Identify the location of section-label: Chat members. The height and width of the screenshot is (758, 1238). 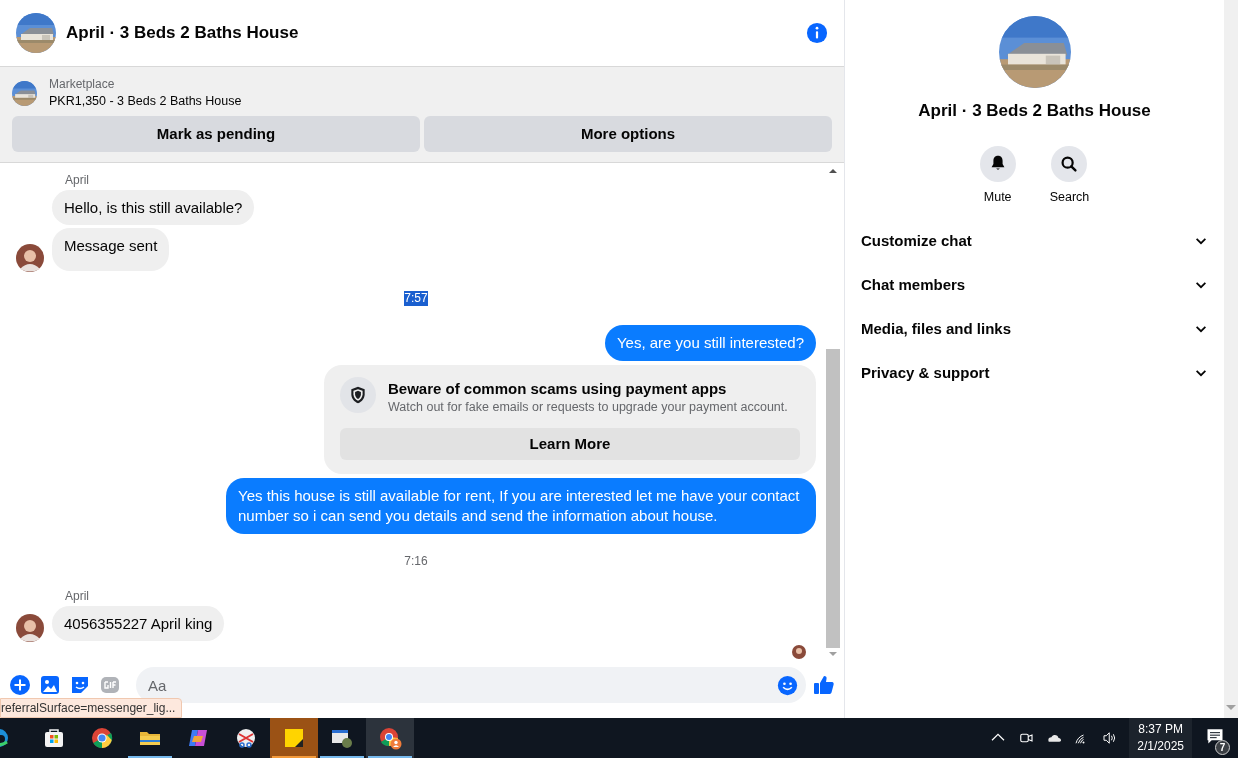
(913, 285).